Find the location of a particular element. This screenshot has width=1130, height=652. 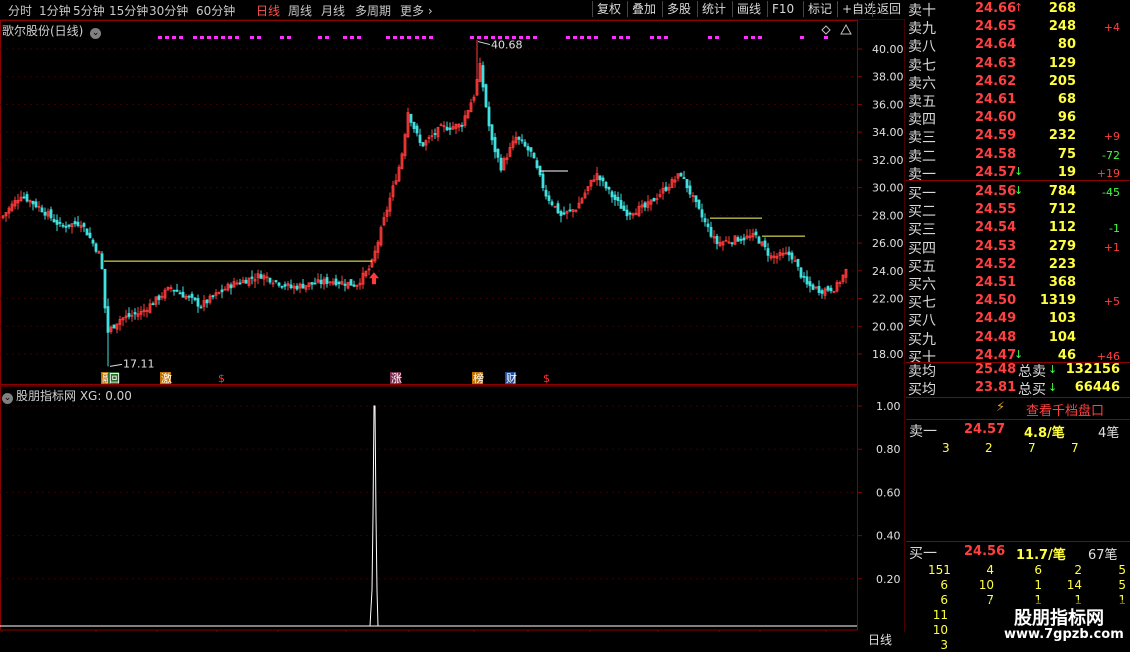

period-tab-7: 周线 is located at coordinates (300, 10).